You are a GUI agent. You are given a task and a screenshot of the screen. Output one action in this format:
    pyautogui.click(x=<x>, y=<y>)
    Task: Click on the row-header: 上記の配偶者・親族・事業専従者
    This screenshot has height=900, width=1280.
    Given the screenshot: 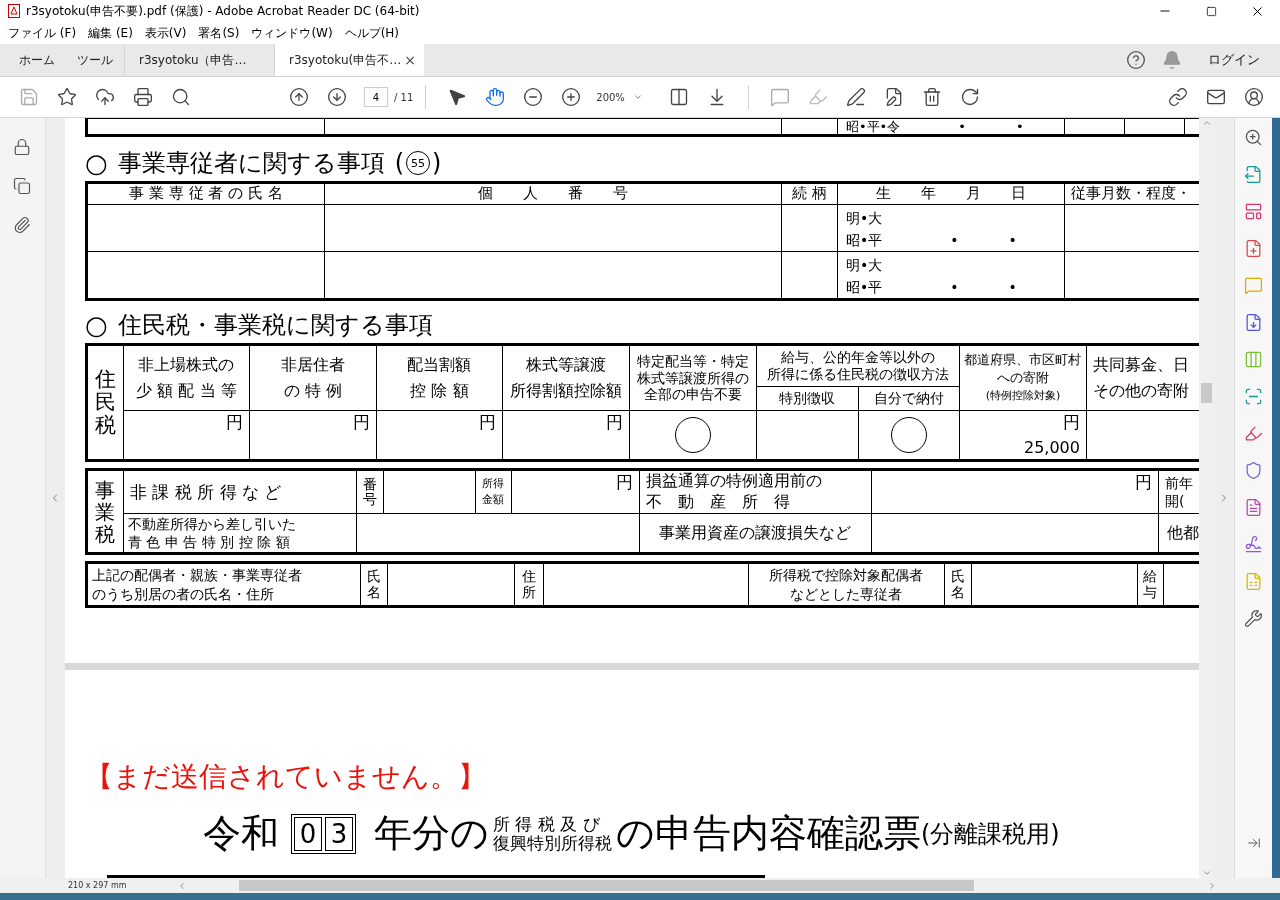 What is the action you would take?
    pyautogui.click(x=196, y=575)
    